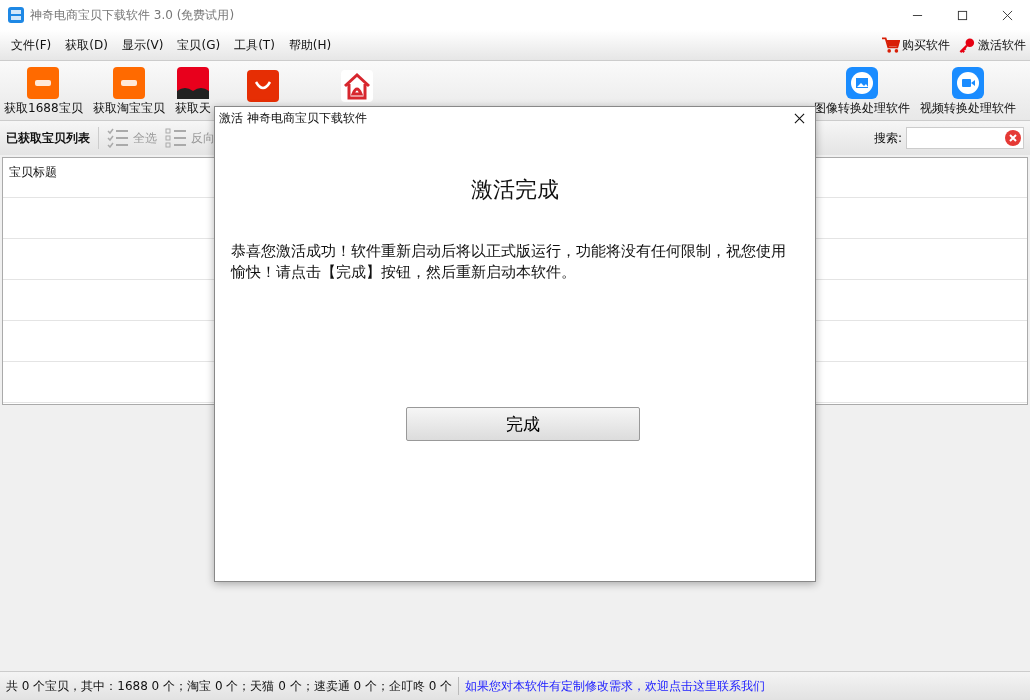  Describe the element at coordinates (31, 45) in the screenshot. I see `menu-item: 文件(F)` at that location.